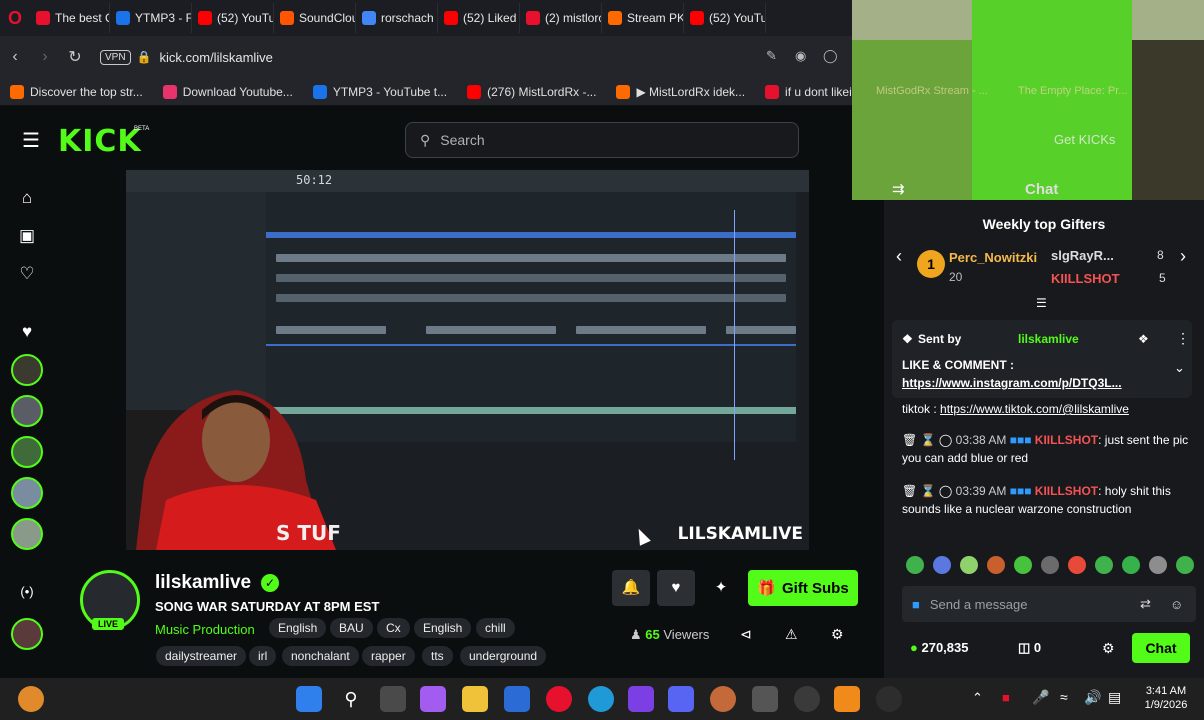  I want to click on following-icon: ♡, so click(27, 275).